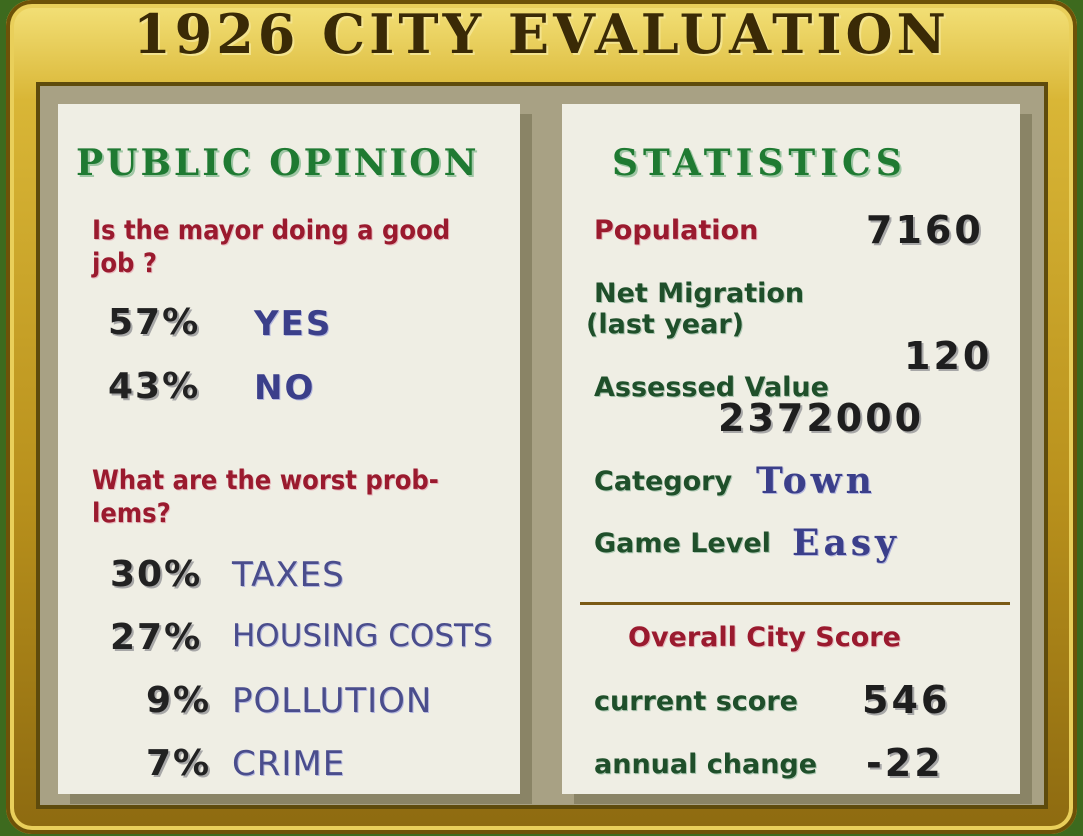 The height and width of the screenshot is (836, 1083). I want to click on assessed-value: 2372000, so click(821, 418).